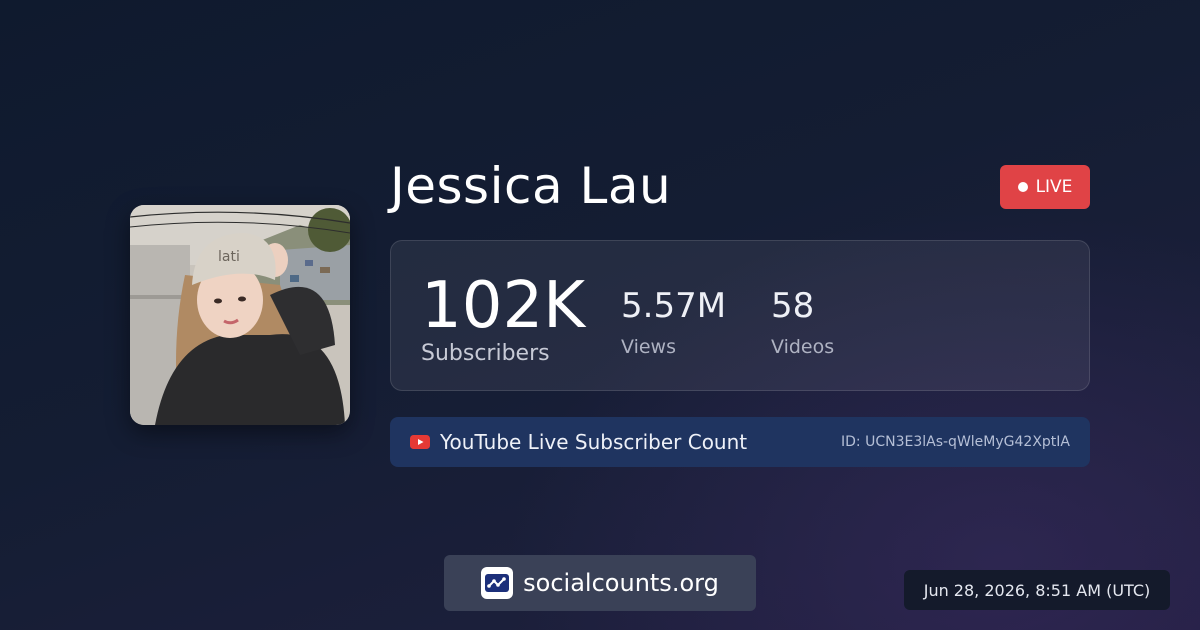 Image resolution: width=1200 pixels, height=630 pixels. I want to click on videos-count: 58, so click(793, 306).